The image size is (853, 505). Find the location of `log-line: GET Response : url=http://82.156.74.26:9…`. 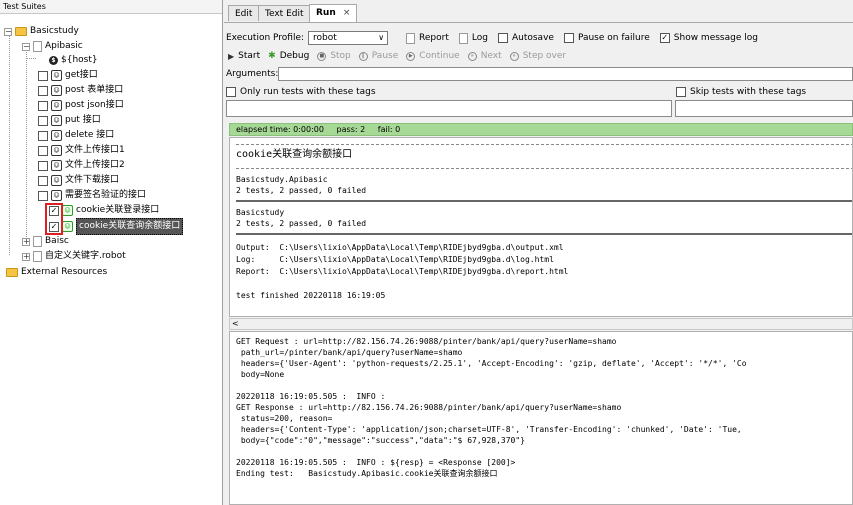

log-line: GET Response : url=http://82.156.74.26:9… is located at coordinates (429, 407).